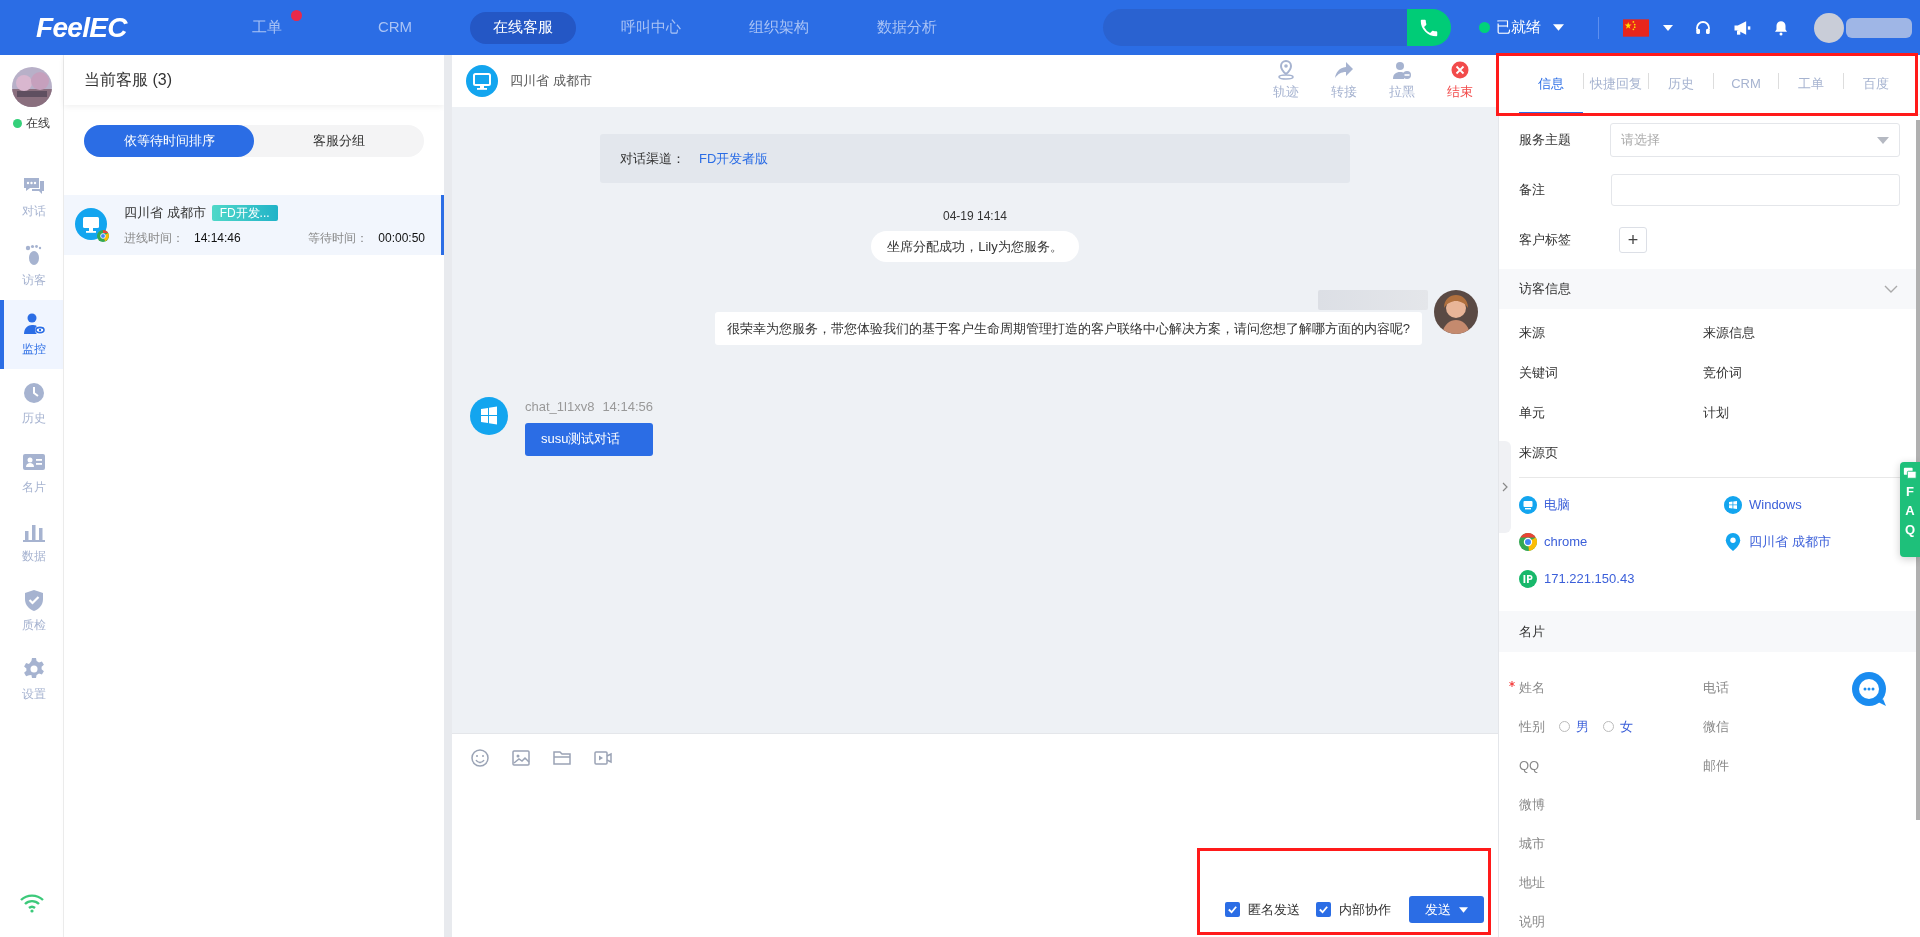  Describe the element at coordinates (1910, 473) in the screenshot. I see `chat-bubbles-icon` at that location.